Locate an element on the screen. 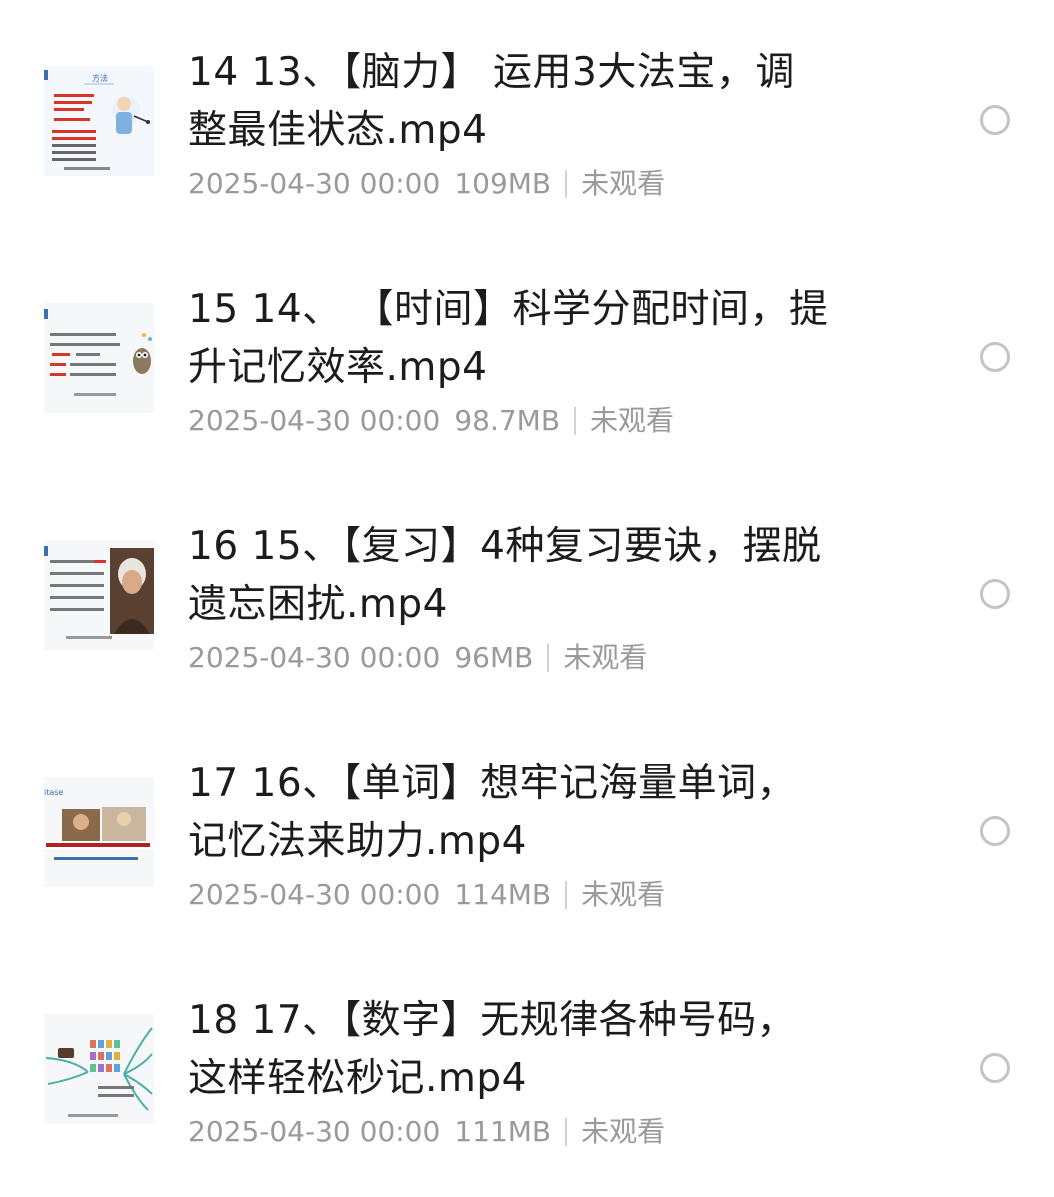 The image size is (1054, 1197). file-size: 114MB is located at coordinates (503, 894).